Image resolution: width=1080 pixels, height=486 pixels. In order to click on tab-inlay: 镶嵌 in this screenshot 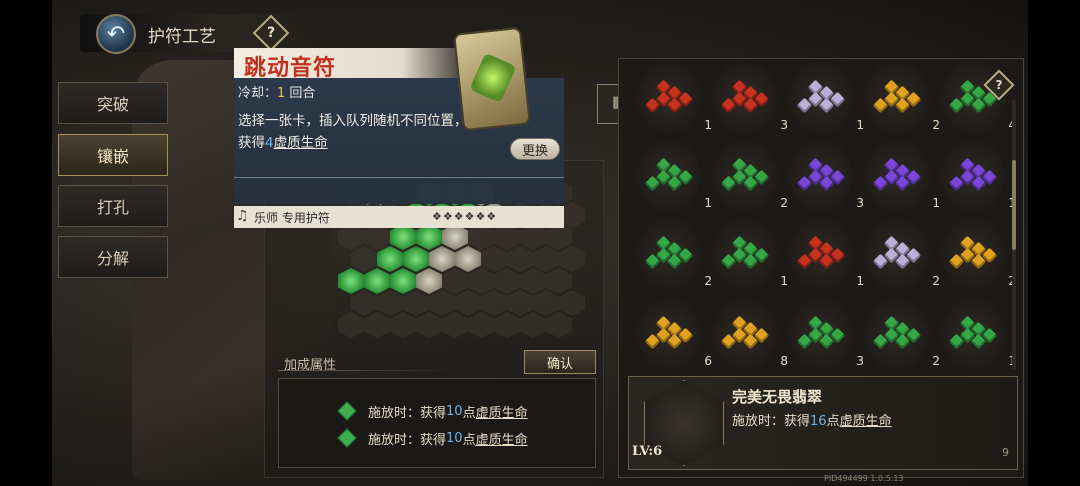, I will do `click(113, 155)`.